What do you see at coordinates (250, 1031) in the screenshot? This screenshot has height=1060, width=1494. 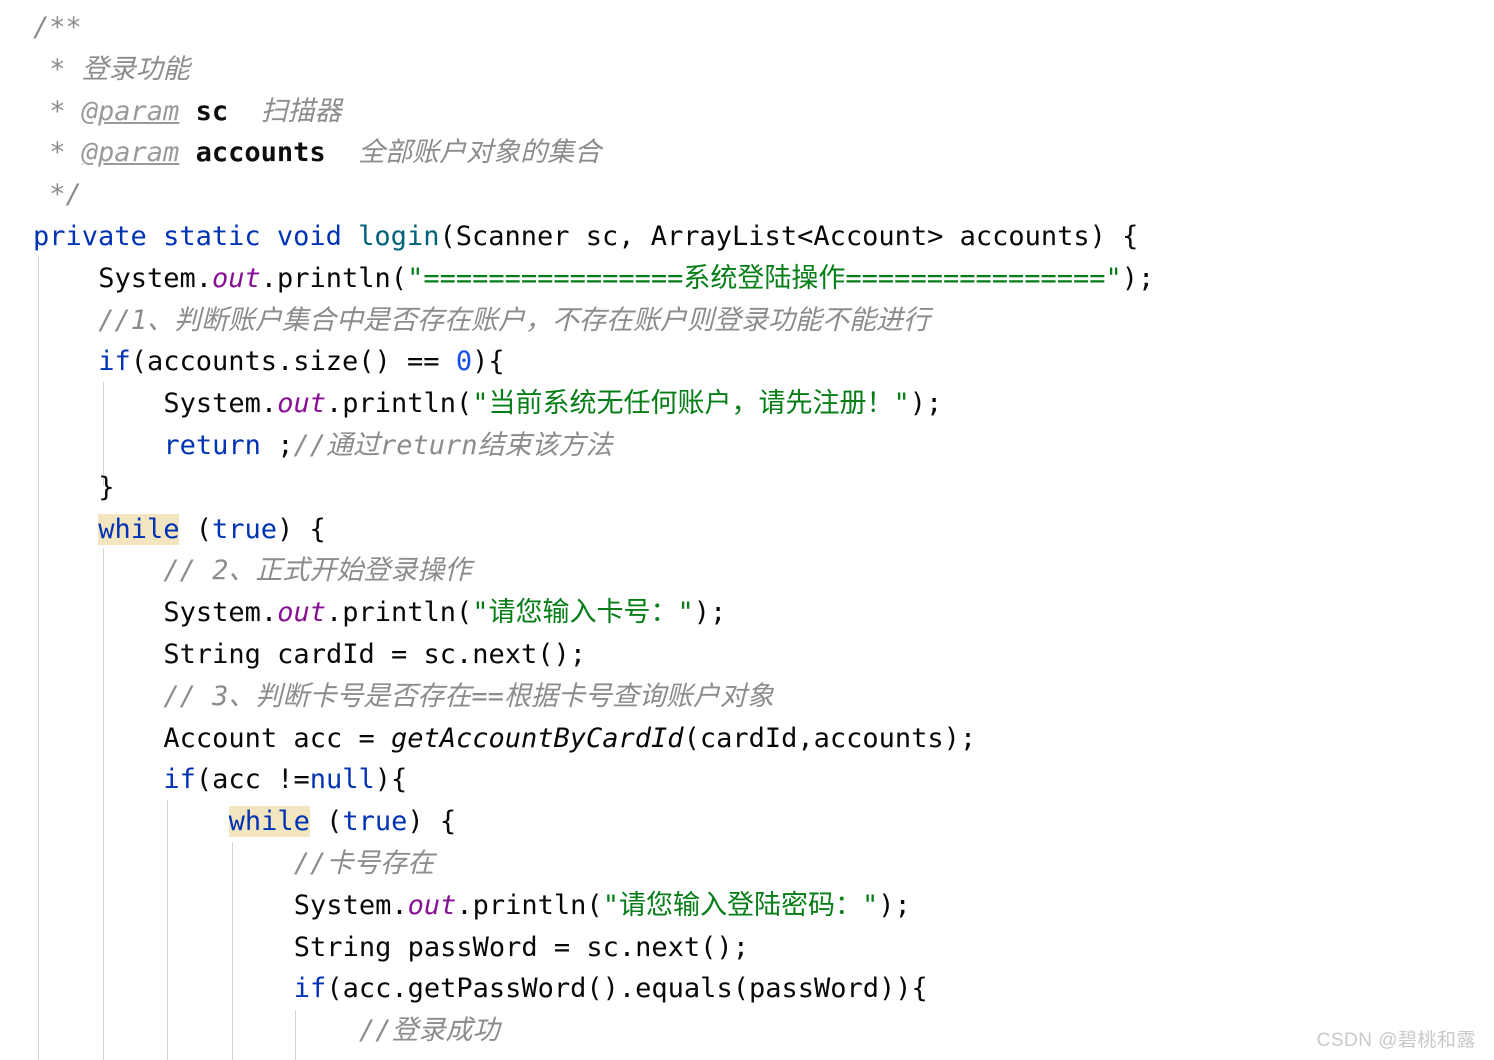 I see `code-line: //登录成功` at bounding box center [250, 1031].